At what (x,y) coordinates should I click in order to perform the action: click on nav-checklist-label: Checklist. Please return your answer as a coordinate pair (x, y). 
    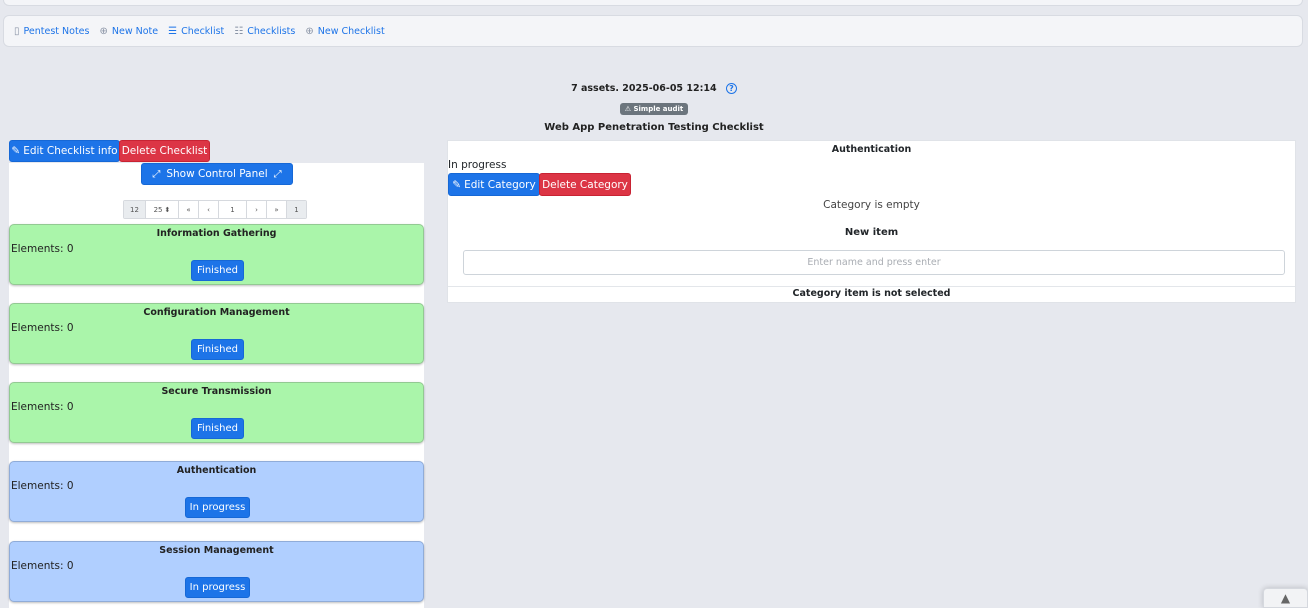
    Looking at the image, I should click on (203, 31).